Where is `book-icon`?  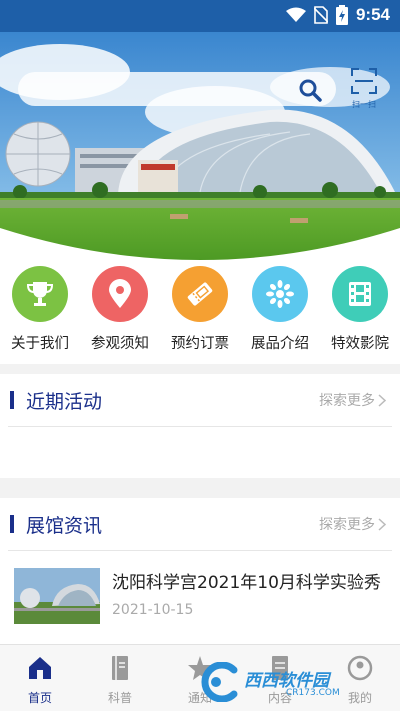
book-icon is located at coordinates (120, 668).